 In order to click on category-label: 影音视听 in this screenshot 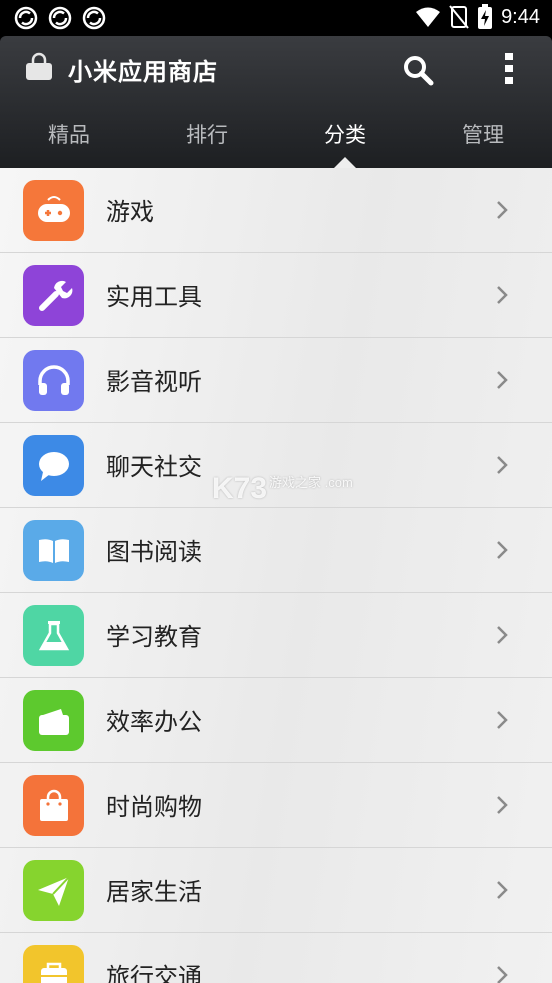, I will do `click(154, 382)`.